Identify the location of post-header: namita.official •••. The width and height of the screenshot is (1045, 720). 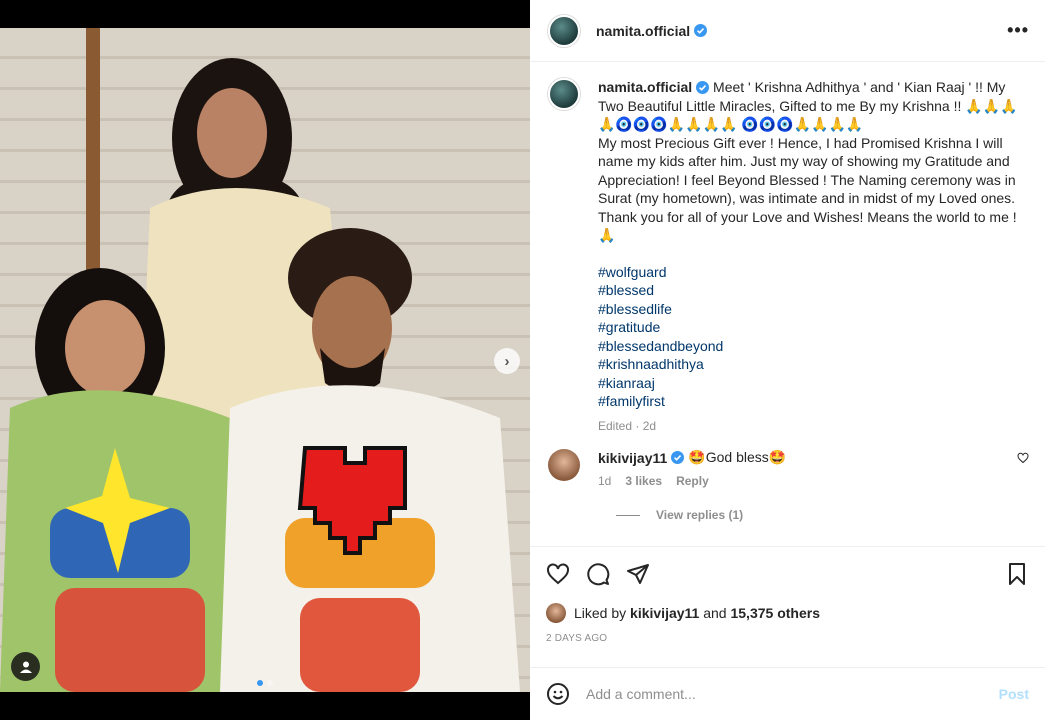
(787, 31).